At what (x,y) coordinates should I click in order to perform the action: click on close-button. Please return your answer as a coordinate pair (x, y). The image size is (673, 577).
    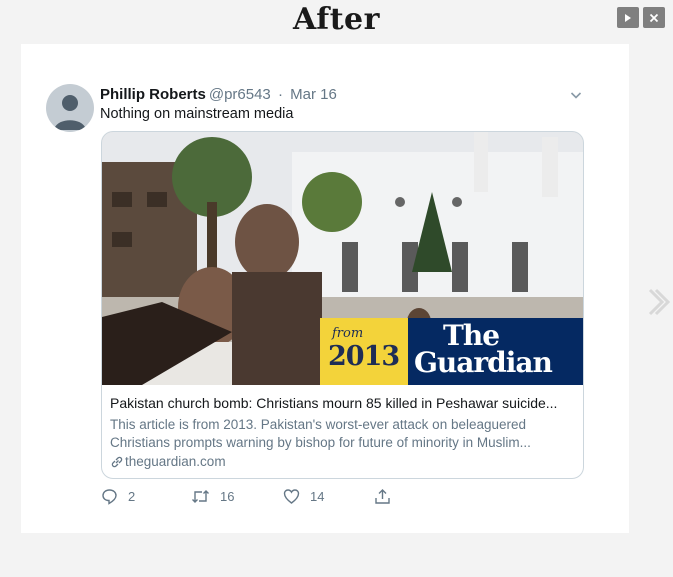
    Looking at the image, I should click on (654, 17).